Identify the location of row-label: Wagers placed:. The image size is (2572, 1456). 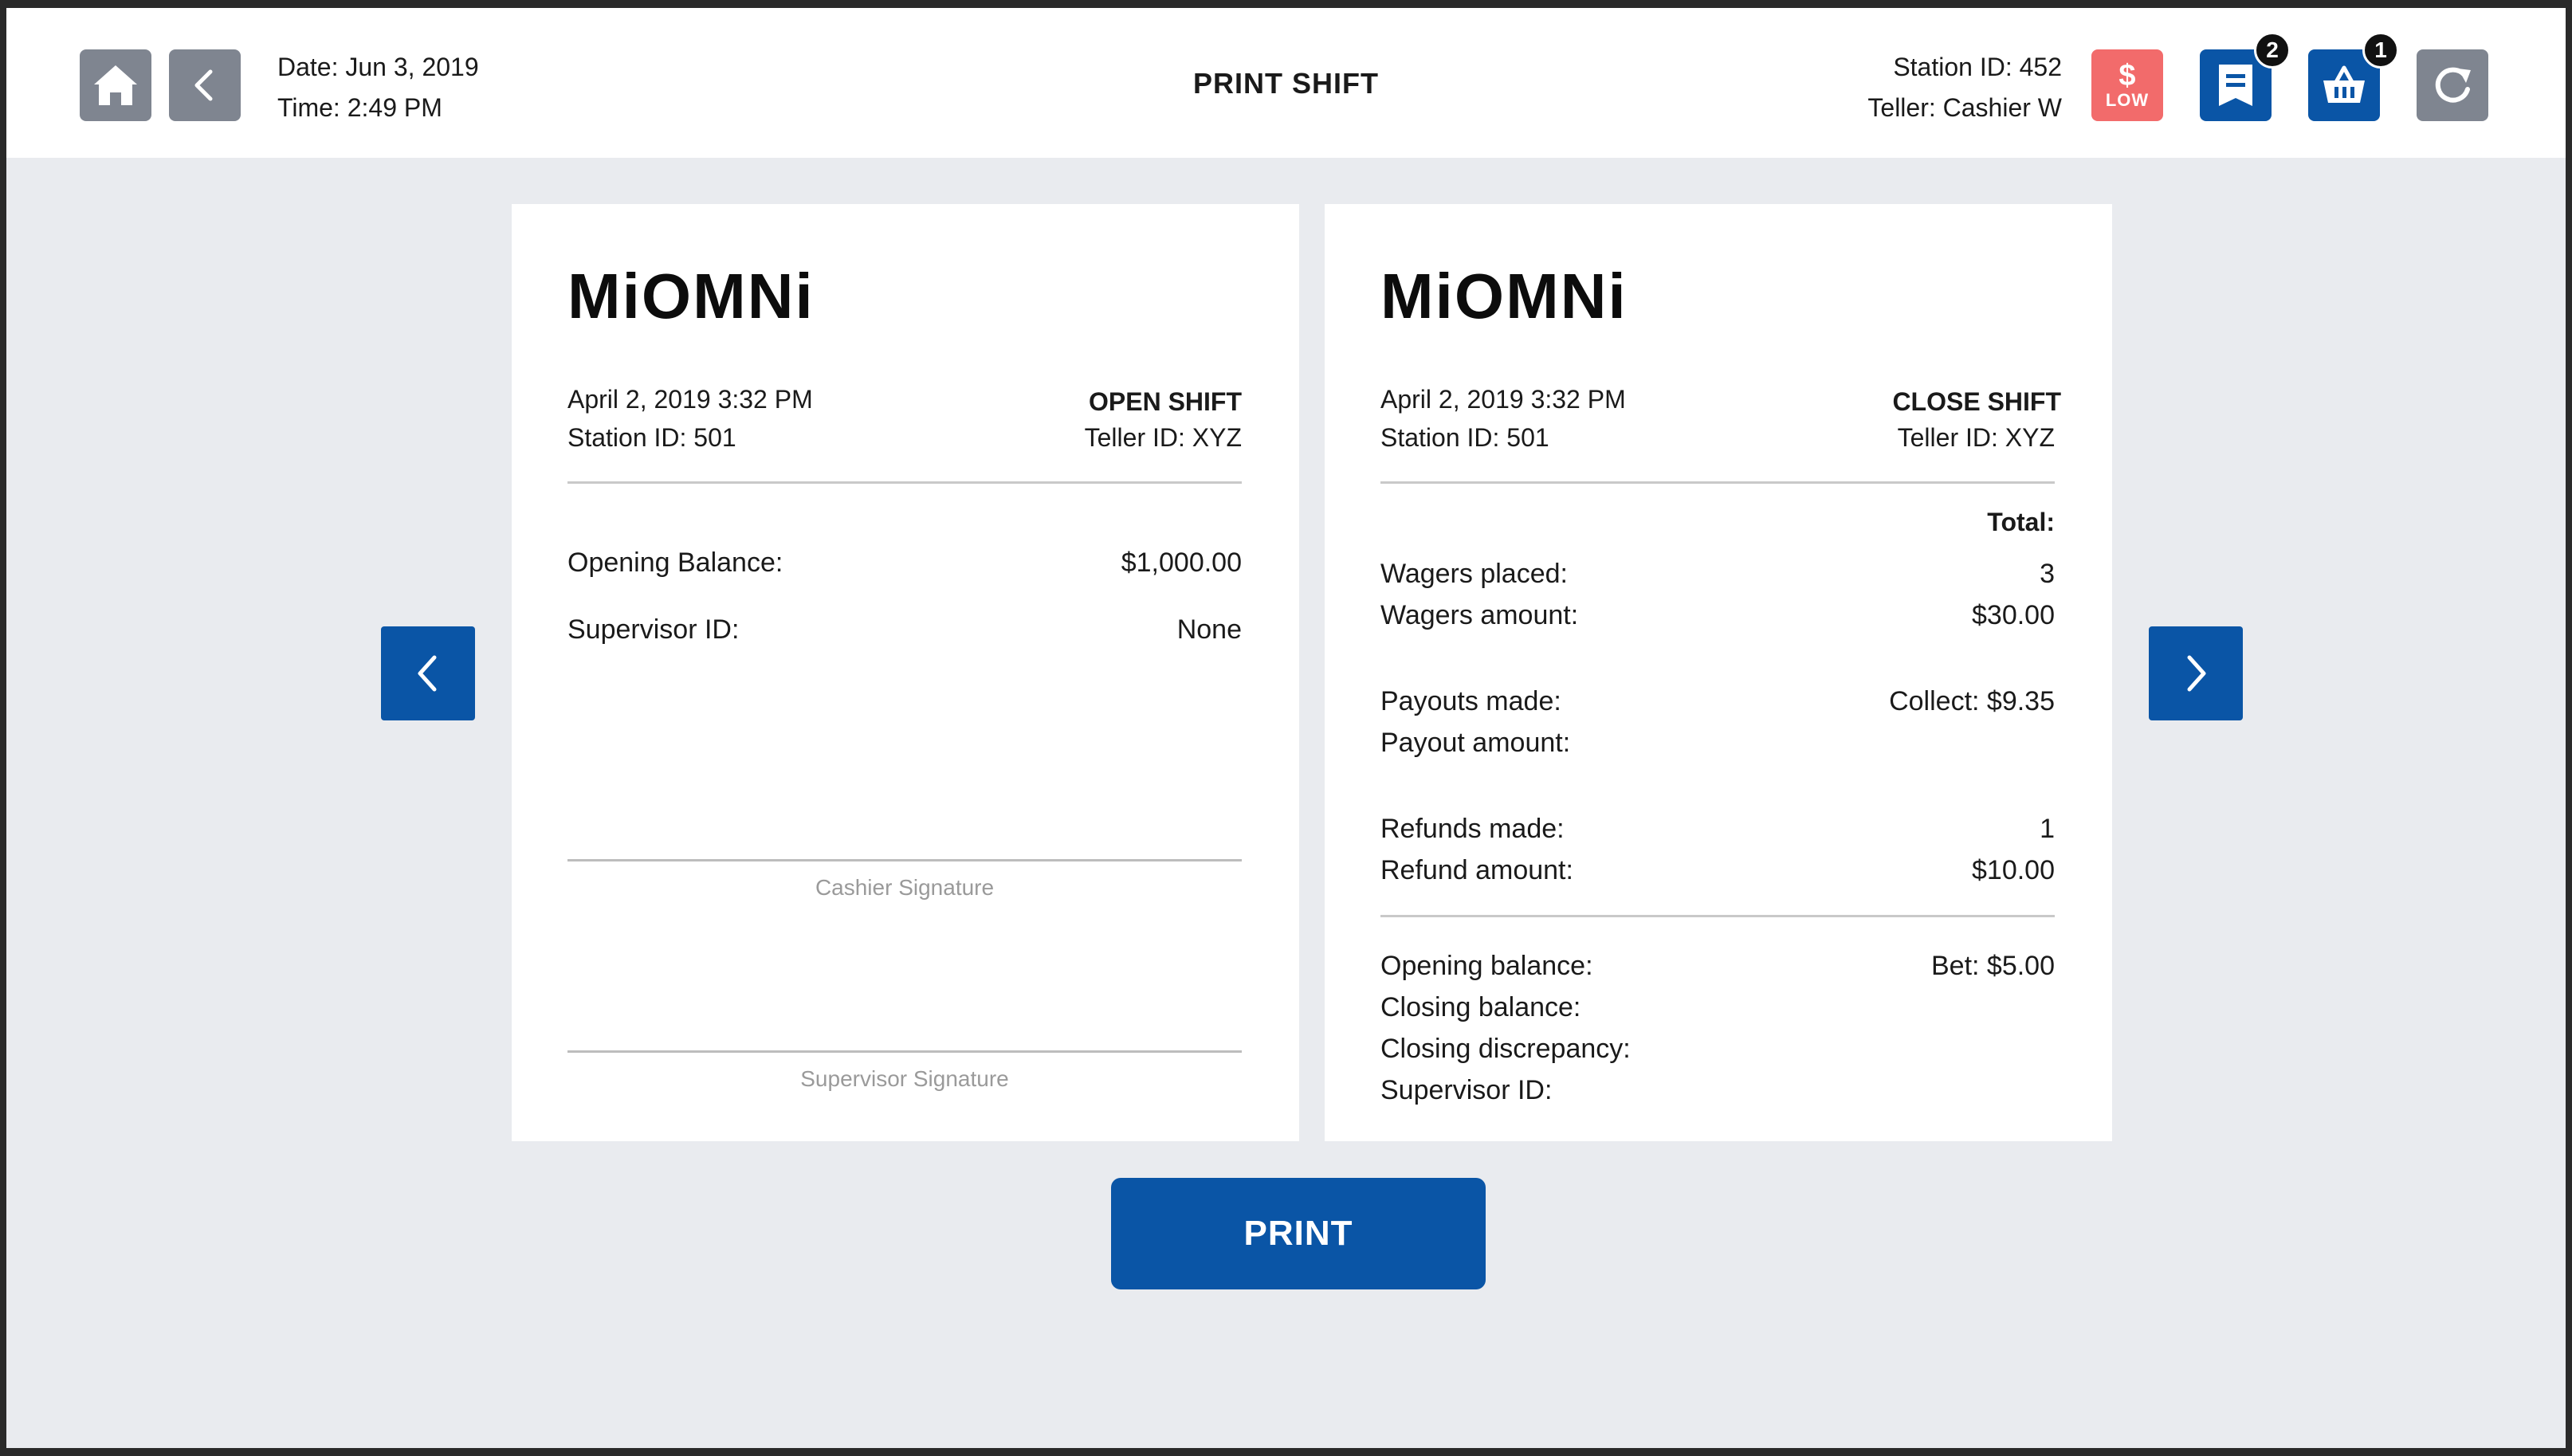
(1474, 574).